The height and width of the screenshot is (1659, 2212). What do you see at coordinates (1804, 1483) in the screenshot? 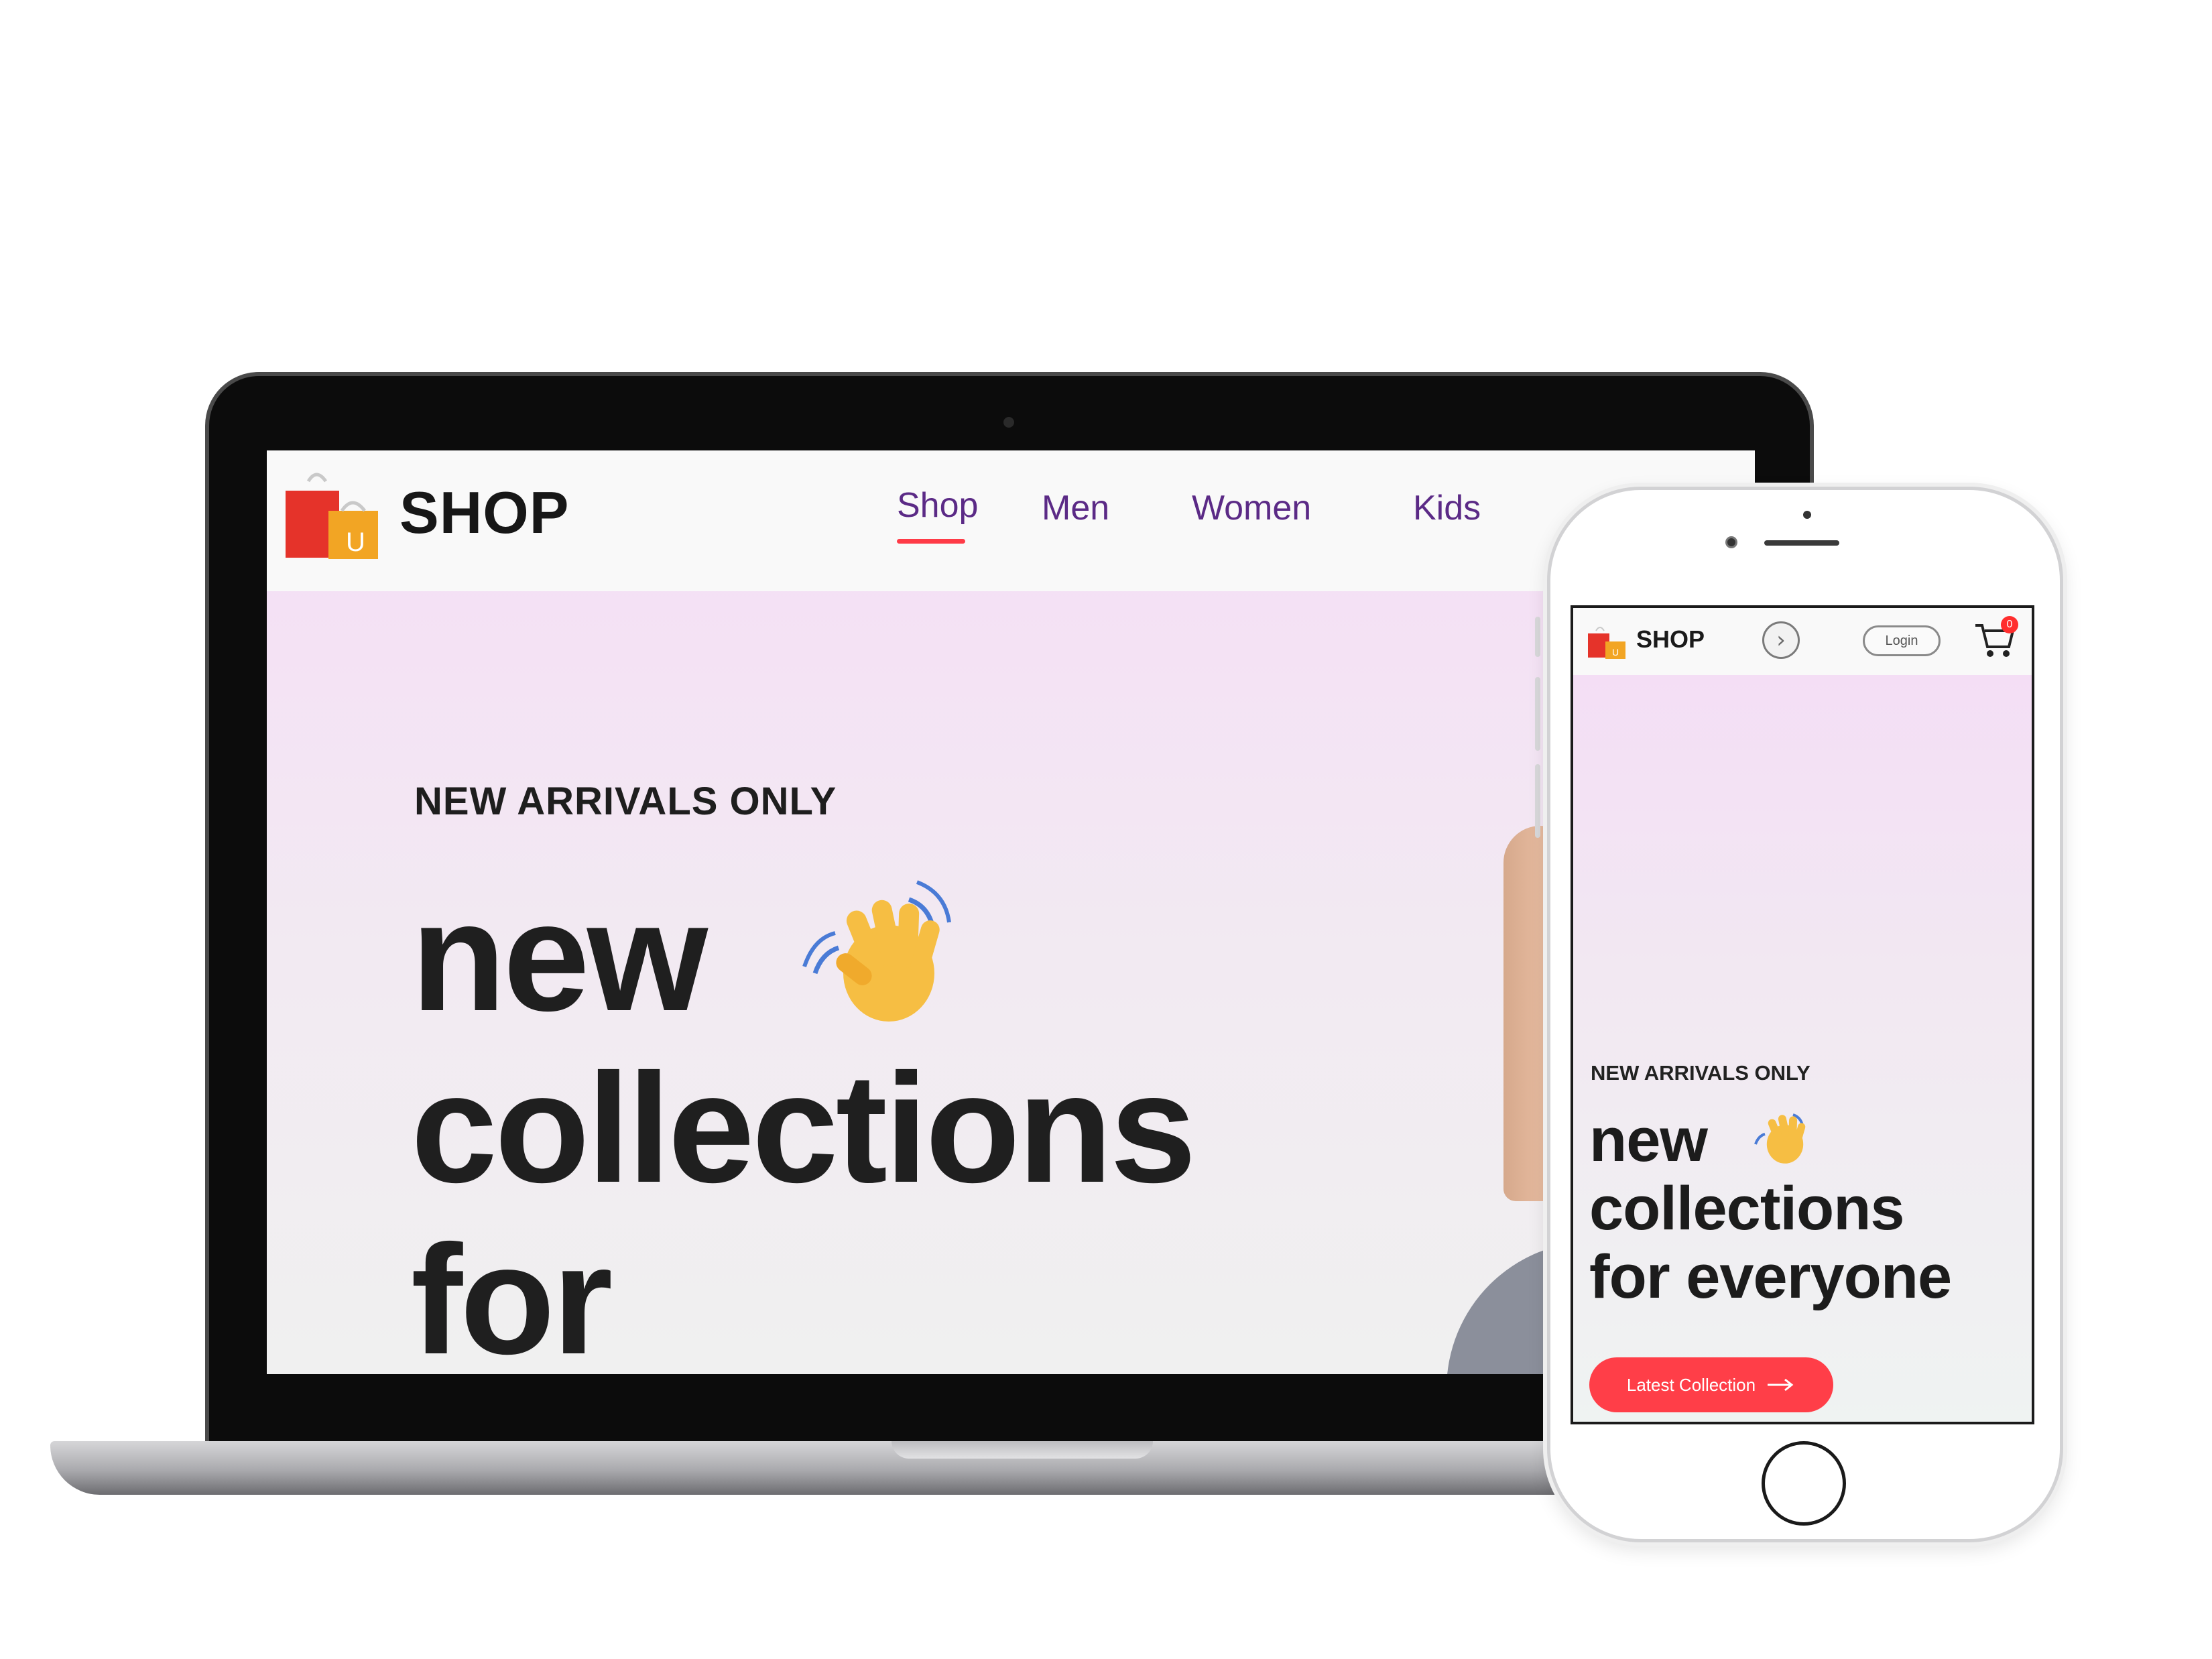
I see `phone-home-button` at bounding box center [1804, 1483].